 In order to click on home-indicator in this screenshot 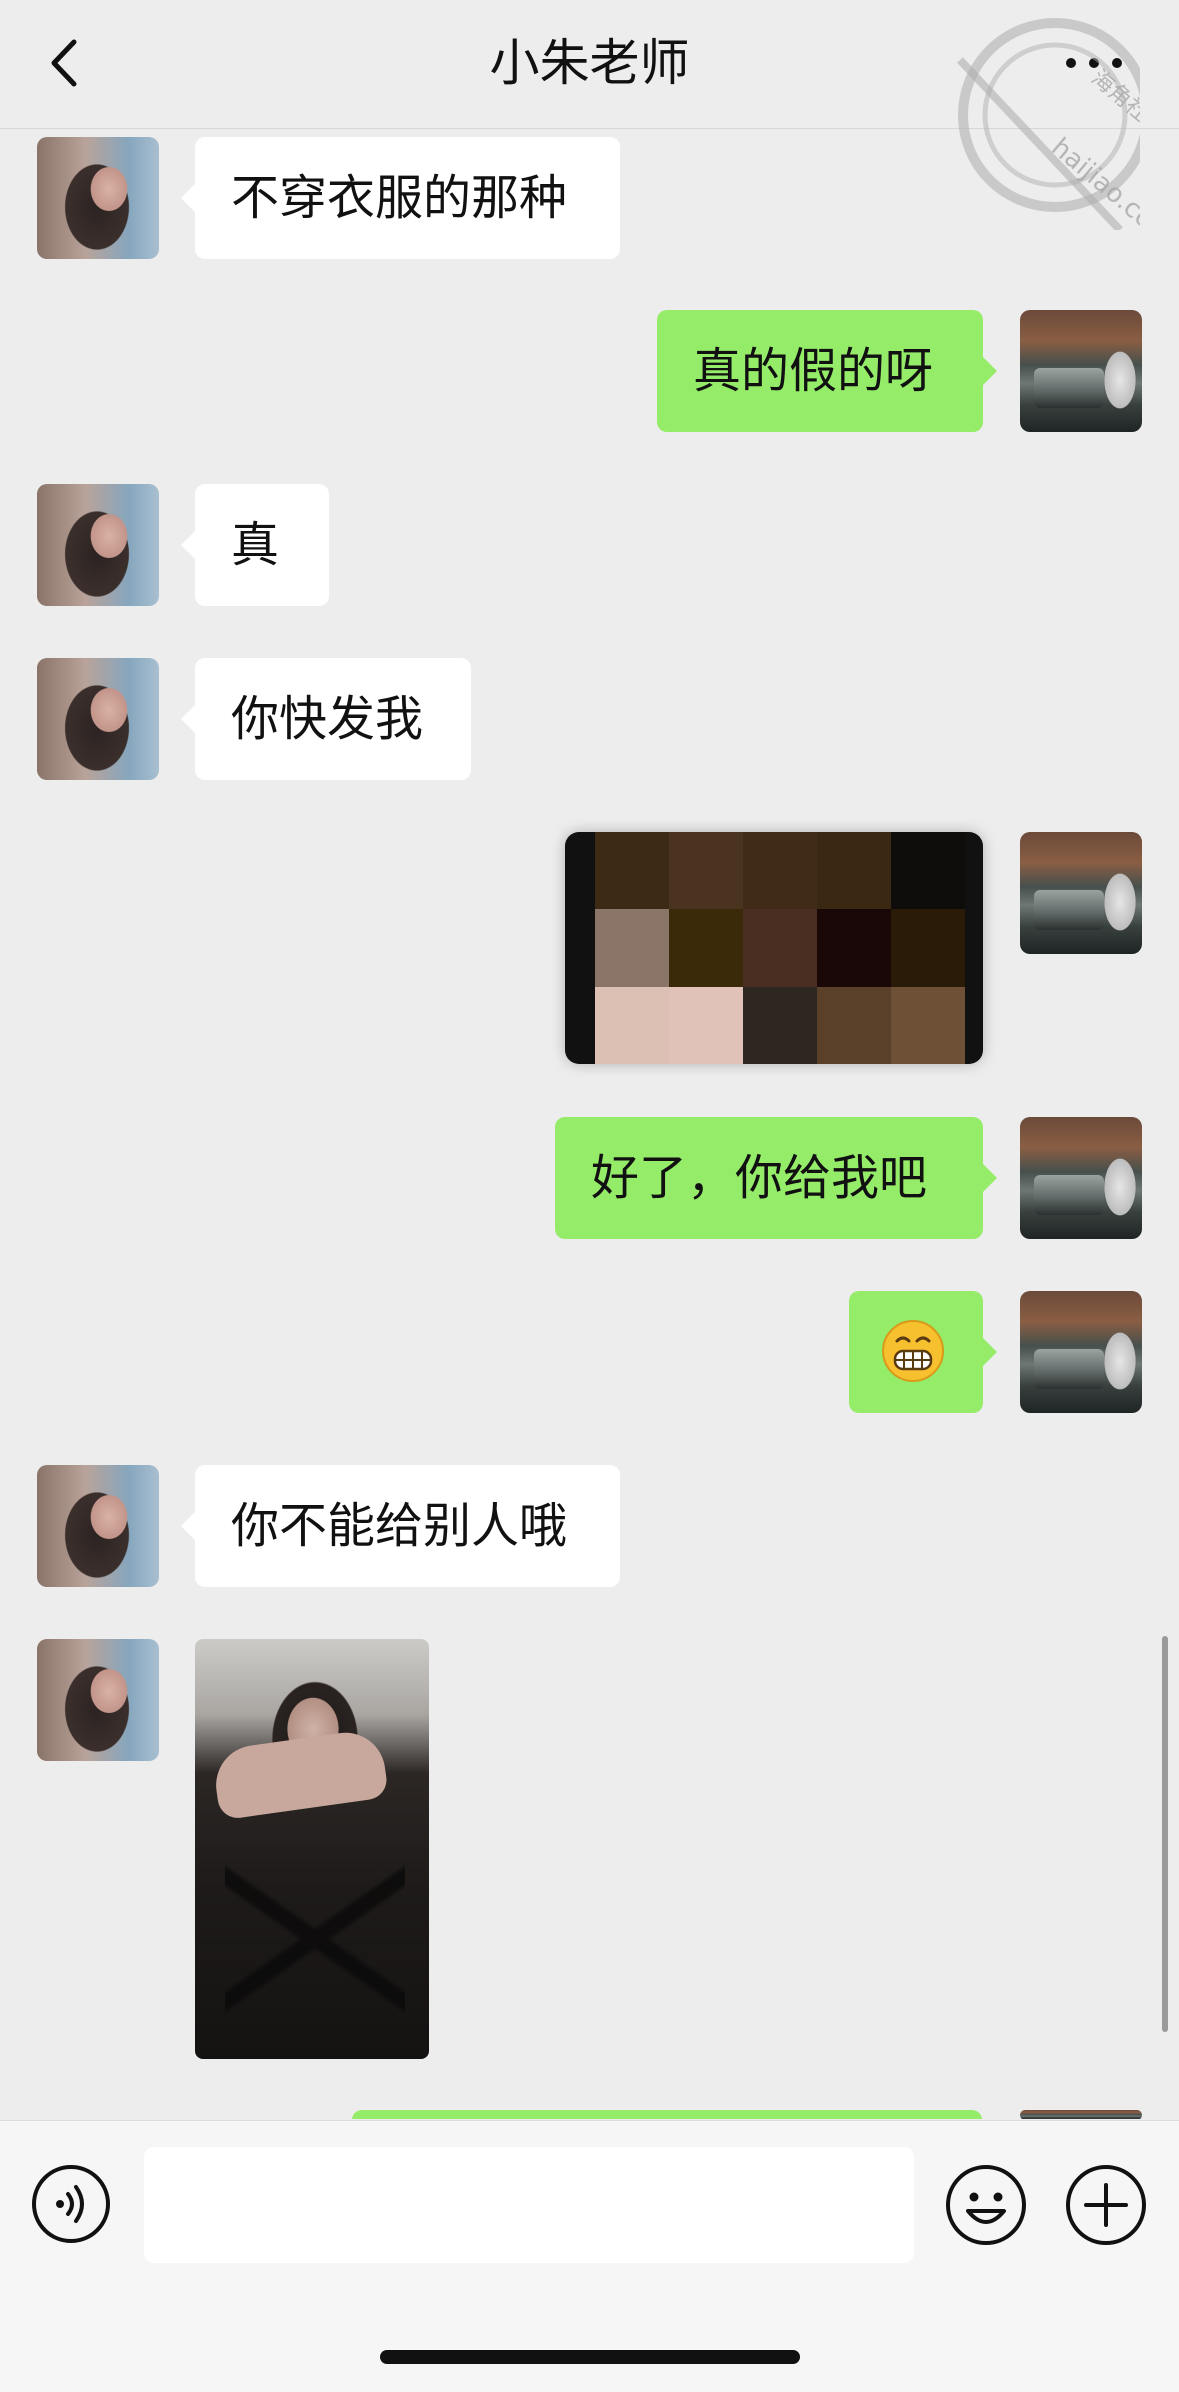, I will do `click(590, 2357)`.